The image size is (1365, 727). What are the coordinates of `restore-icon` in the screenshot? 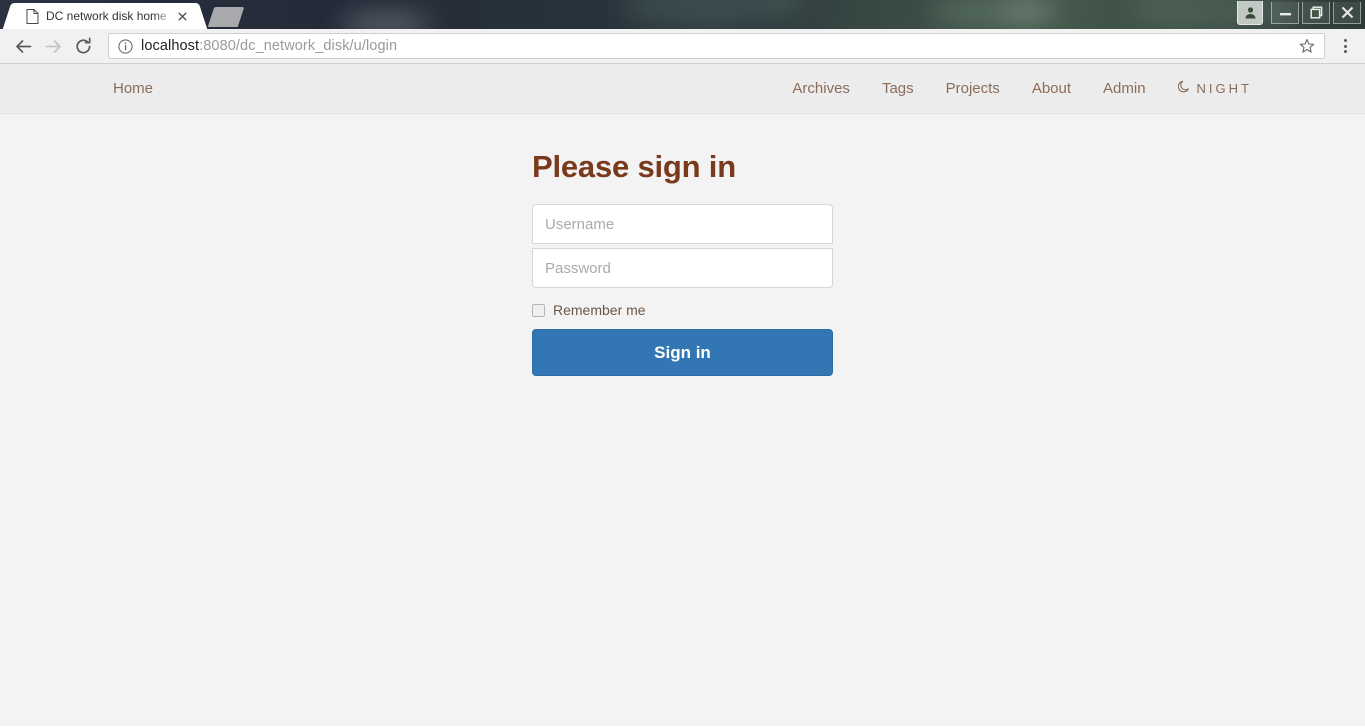 It's located at (1316, 13).